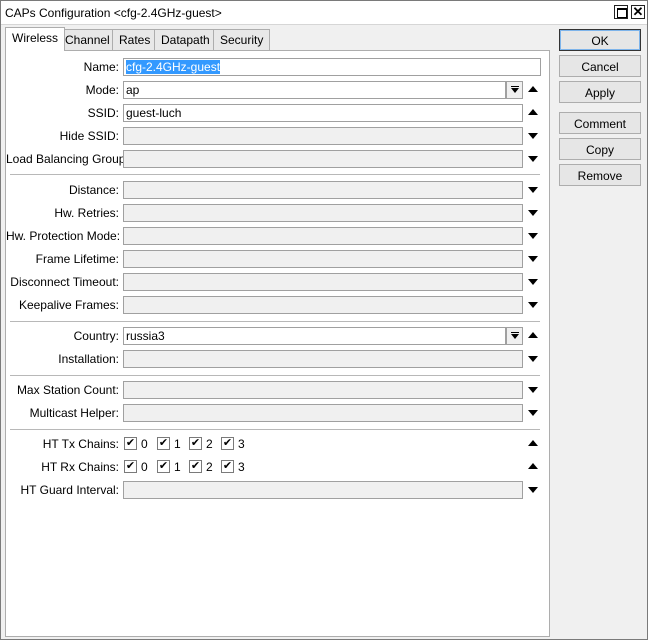  Describe the element at coordinates (173, 67) in the screenshot. I see `name-value: cfg-2.4GHz-guest` at that location.